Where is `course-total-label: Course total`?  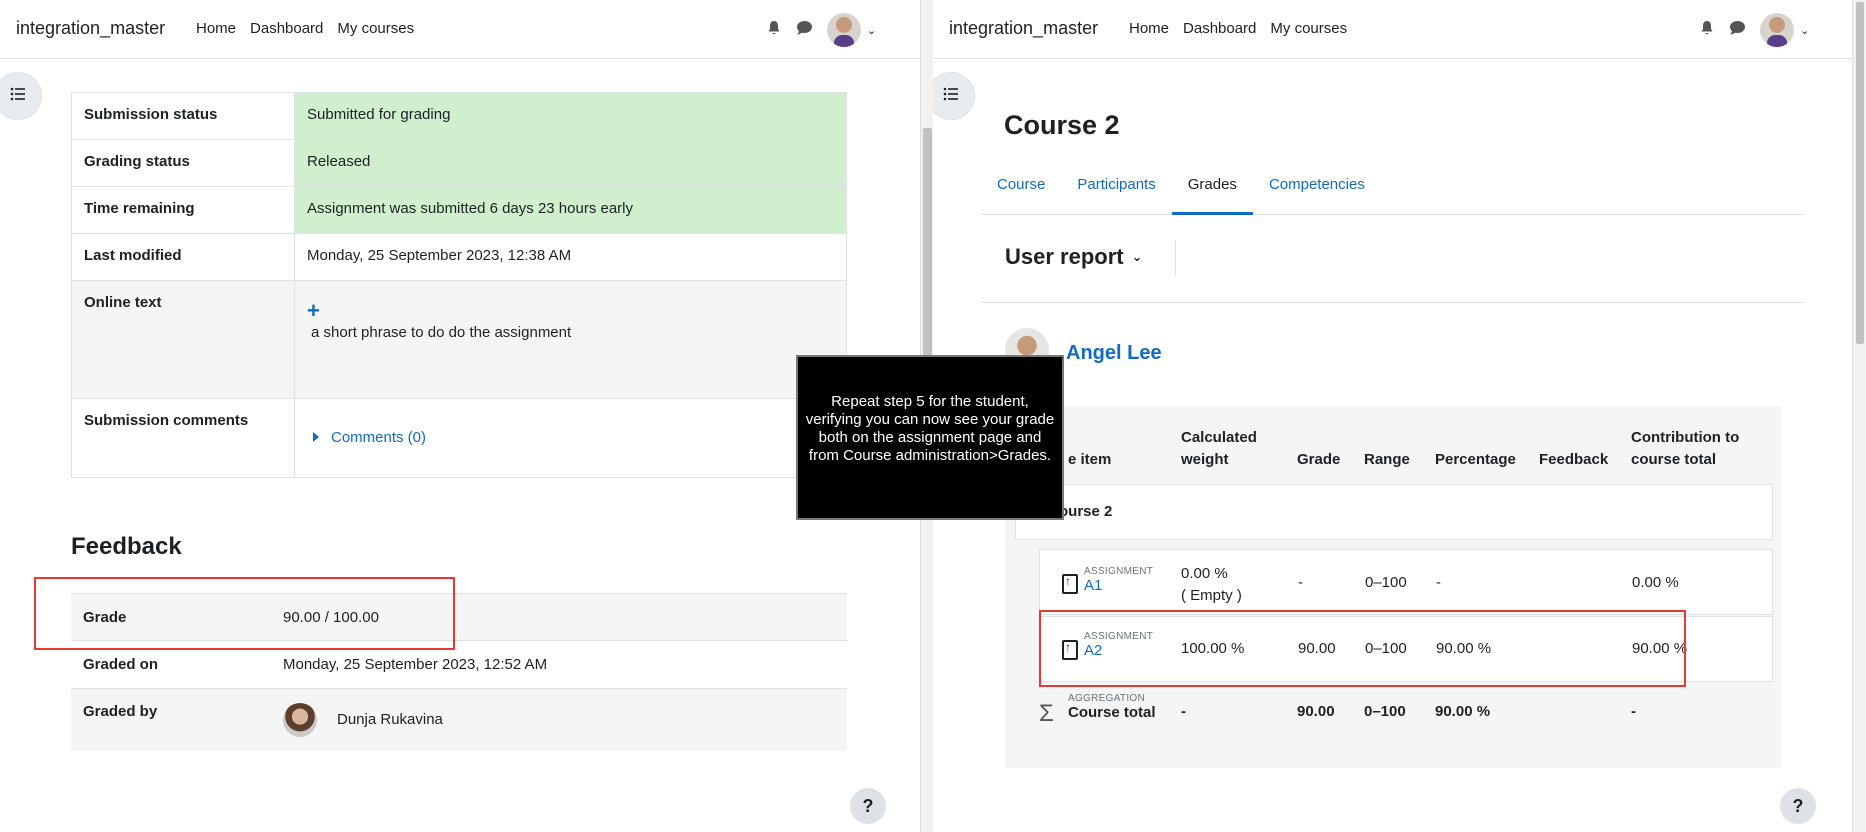 course-total-label: Course total is located at coordinates (1112, 712).